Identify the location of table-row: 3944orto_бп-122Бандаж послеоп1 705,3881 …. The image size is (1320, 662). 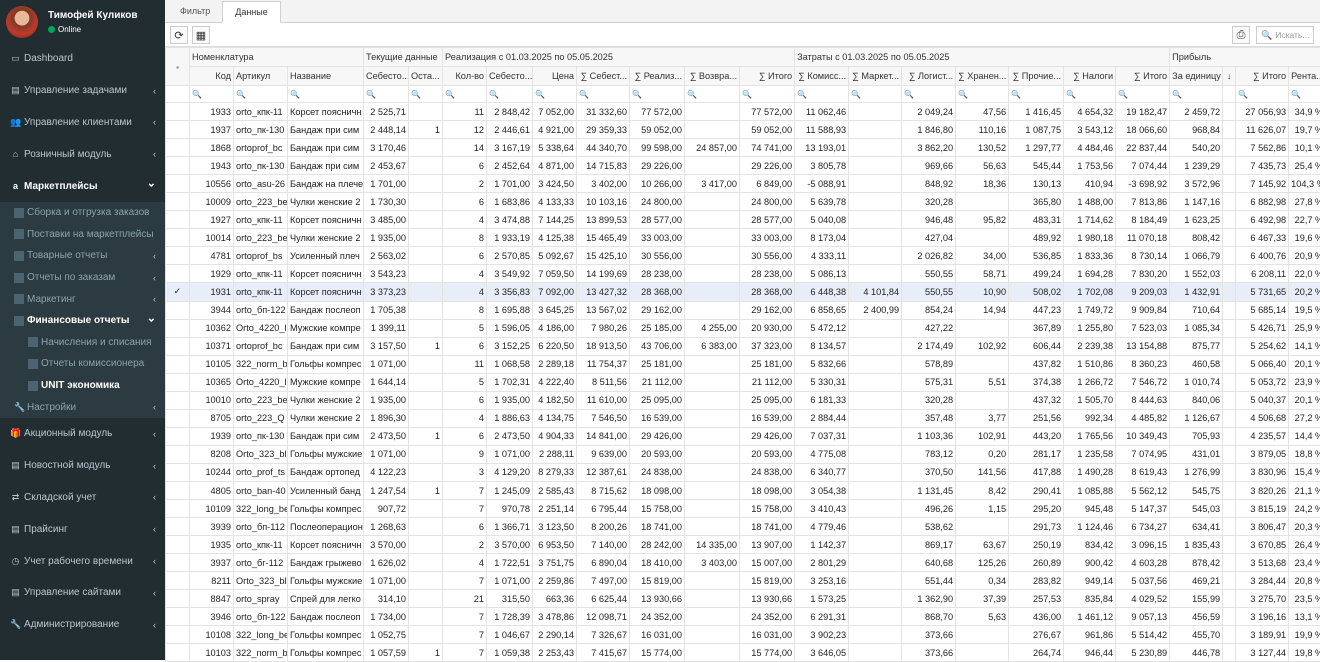
(743, 310).